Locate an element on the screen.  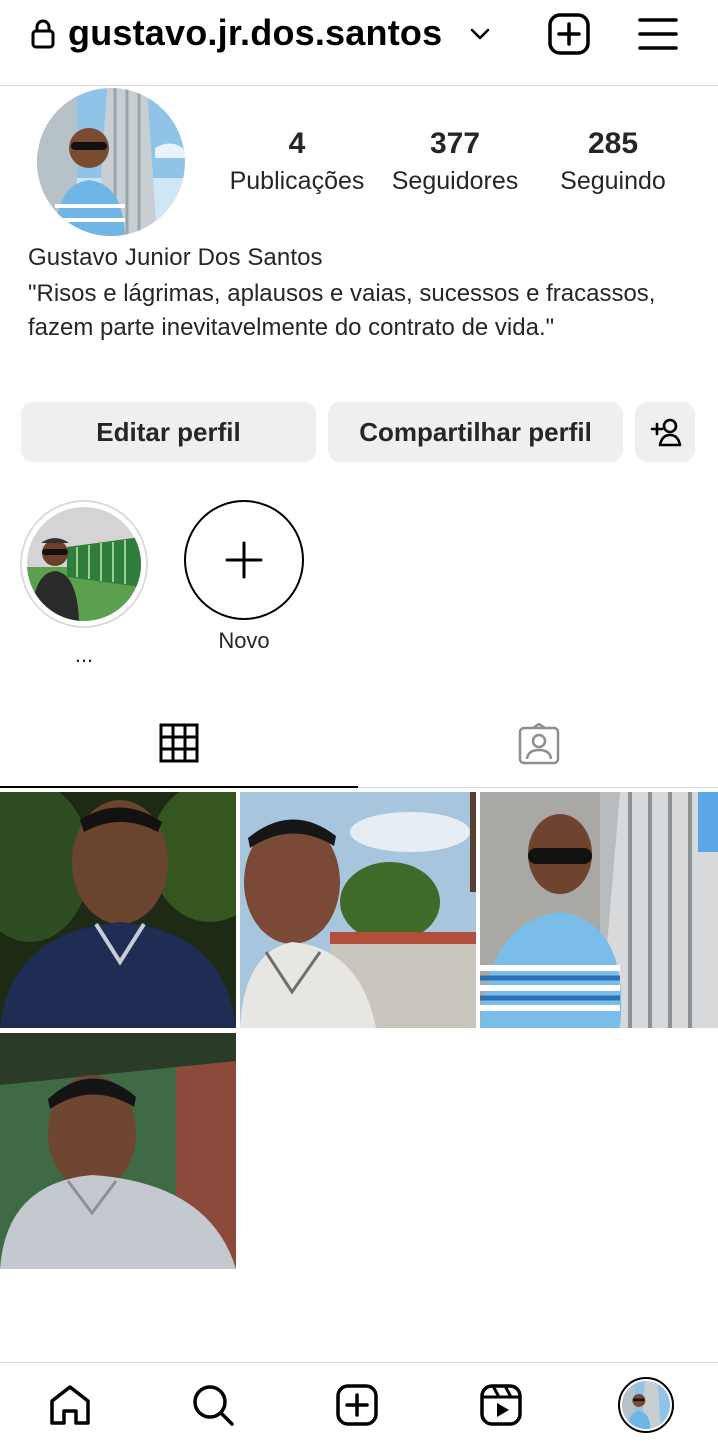
nav-home is located at coordinates (70, 1405).